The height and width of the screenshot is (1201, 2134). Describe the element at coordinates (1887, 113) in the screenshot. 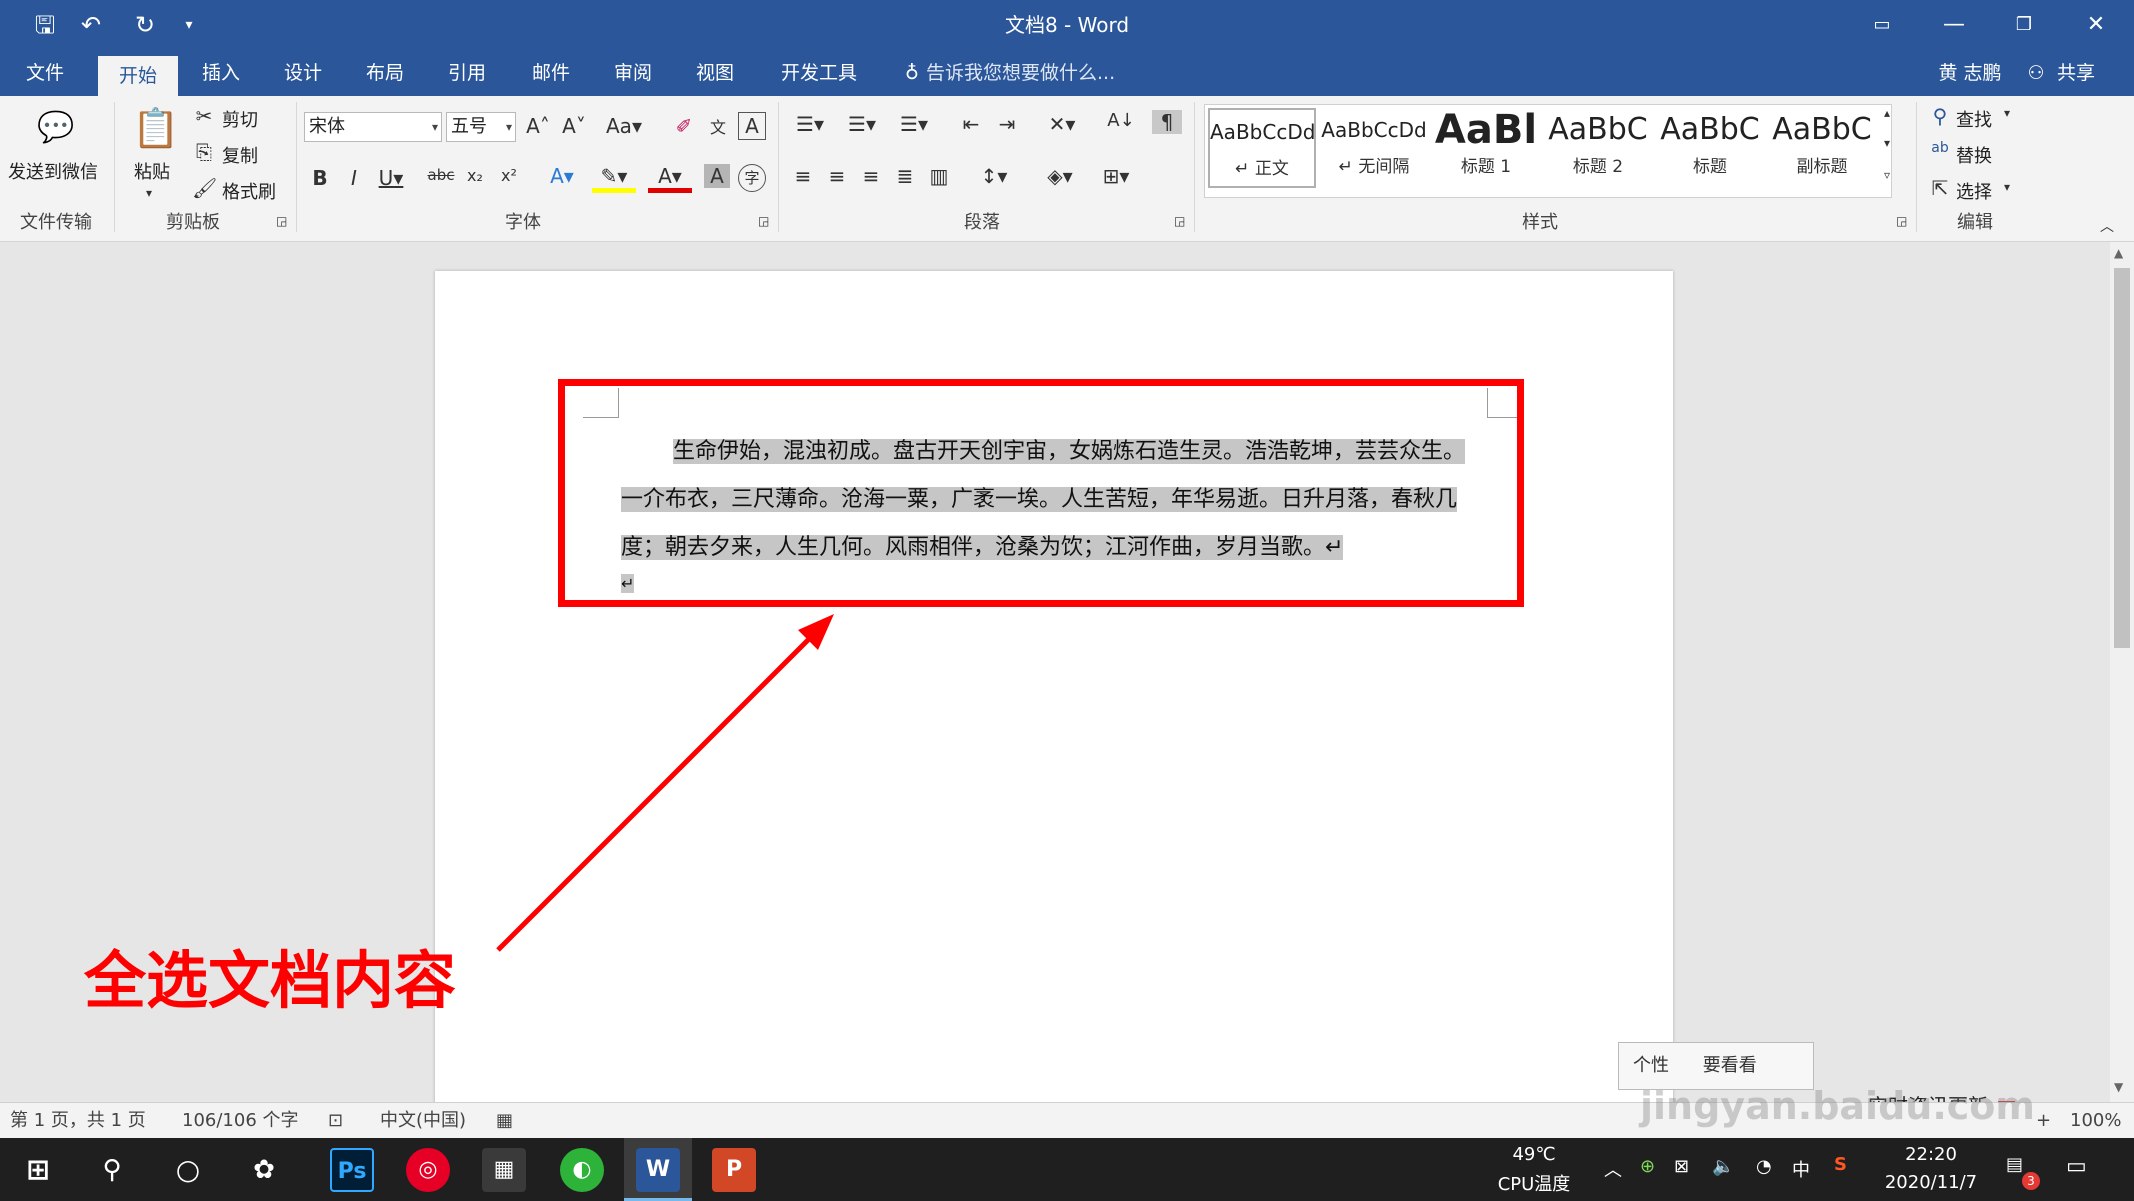

I see `styles-scroll-up-icon: ▴` at that location.